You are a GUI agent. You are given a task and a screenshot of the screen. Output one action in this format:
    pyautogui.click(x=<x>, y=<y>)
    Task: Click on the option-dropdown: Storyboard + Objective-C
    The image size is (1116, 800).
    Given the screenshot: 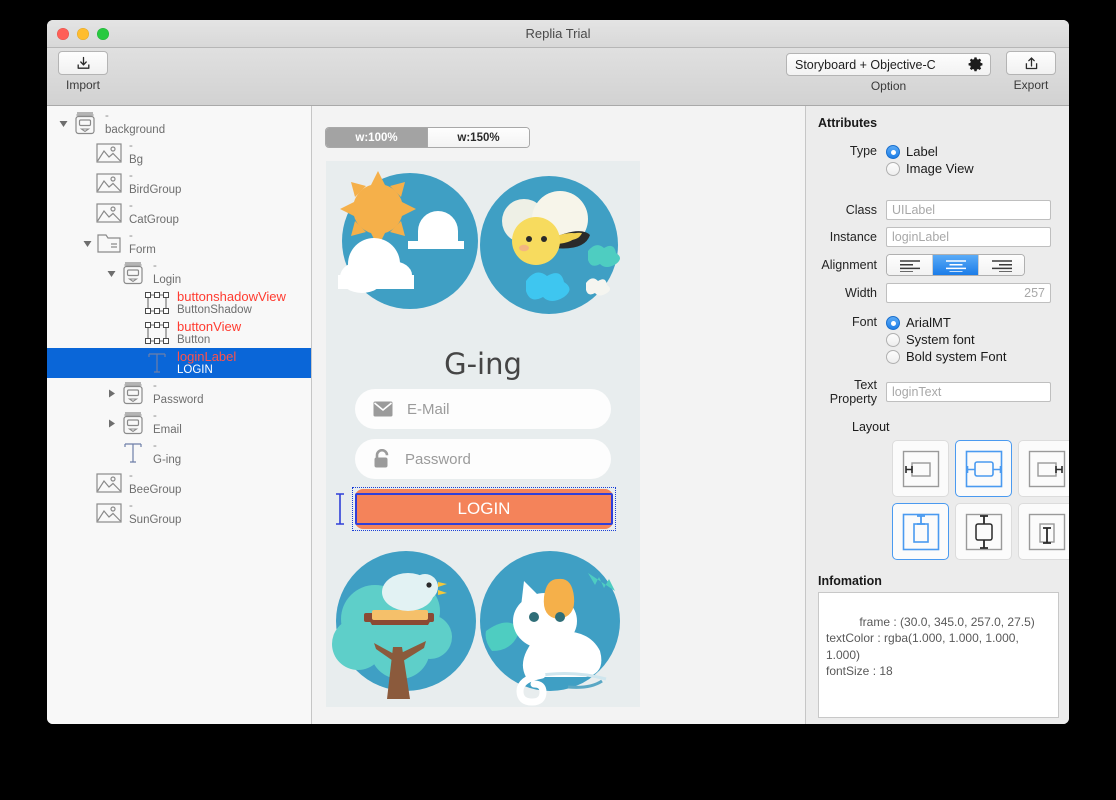 What is the action you would take?
    pyautogui.click(x=888, y=64)
    